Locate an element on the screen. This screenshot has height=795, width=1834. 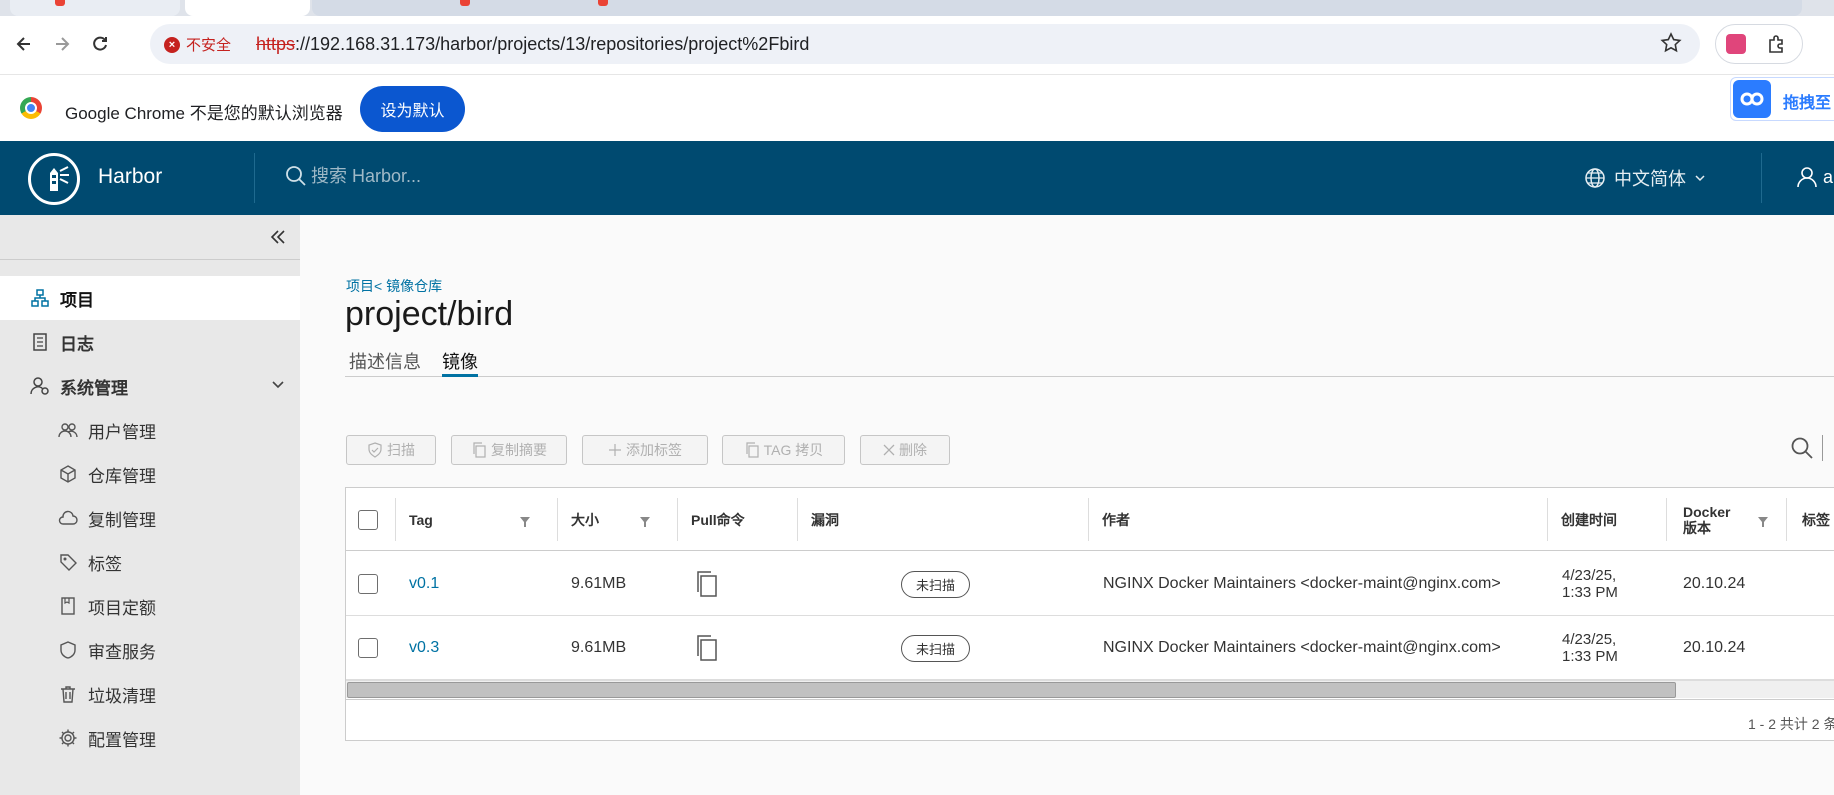
sidebar-item-projects: 项目 is located at coordinates (150, 298).